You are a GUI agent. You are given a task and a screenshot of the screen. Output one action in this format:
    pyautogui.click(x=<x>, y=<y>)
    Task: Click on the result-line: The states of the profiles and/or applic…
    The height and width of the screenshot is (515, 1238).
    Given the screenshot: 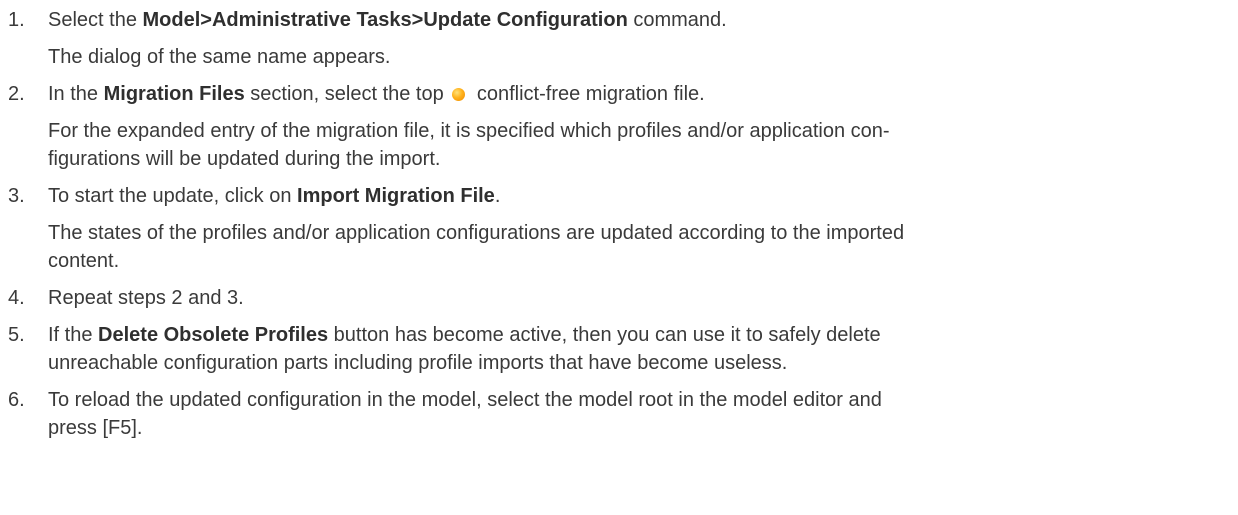 What is the action you would take?
    pyautogui.click(x=476, y=233)
    